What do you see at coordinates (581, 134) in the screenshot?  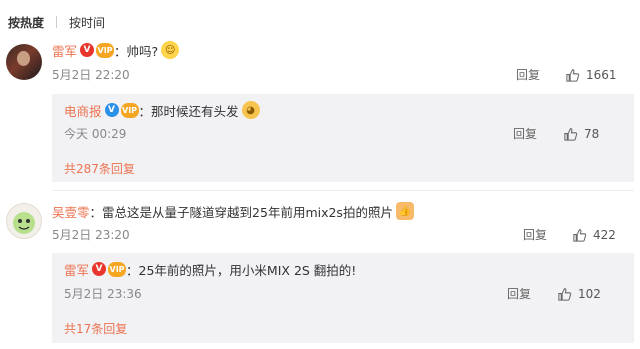 I see `subreply-like-button: 78` at bounding box center [581, 134].